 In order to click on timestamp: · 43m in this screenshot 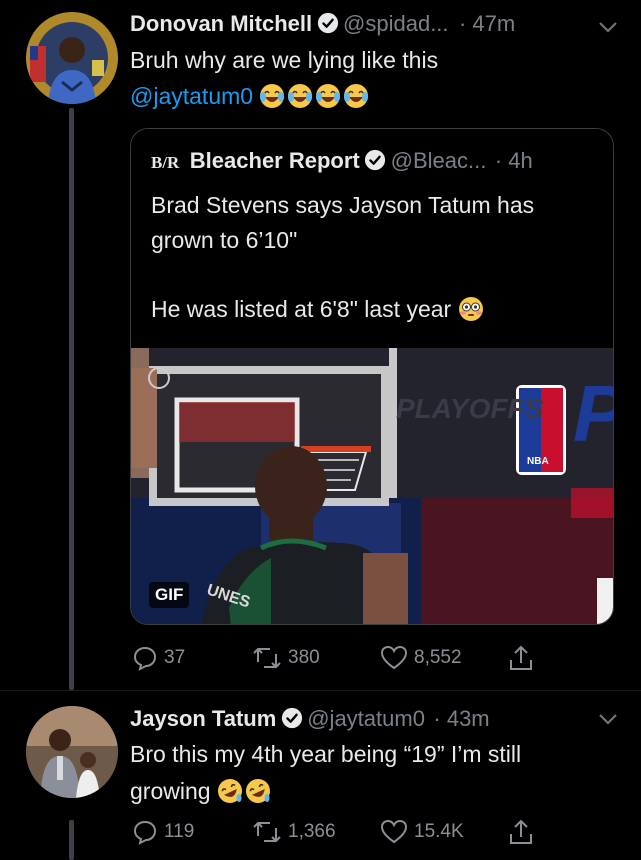, I will do `click(461, 718)`.